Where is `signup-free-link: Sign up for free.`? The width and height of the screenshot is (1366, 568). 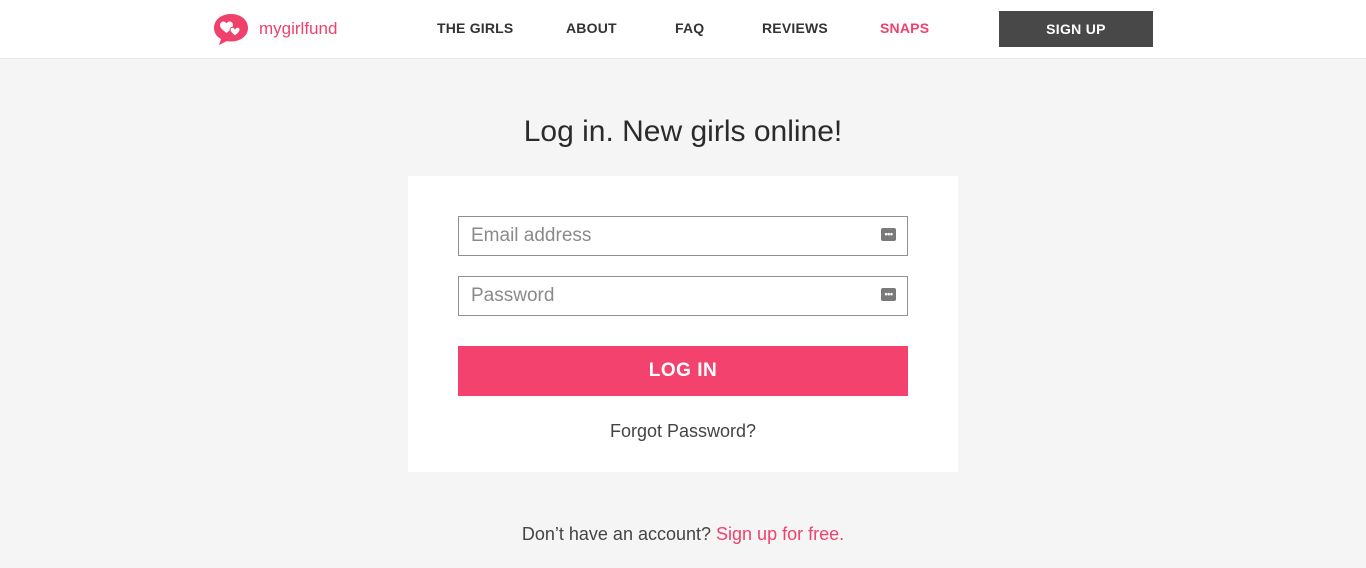 signup-free-link: Sign up for free. is located at coordinates (780, 534).